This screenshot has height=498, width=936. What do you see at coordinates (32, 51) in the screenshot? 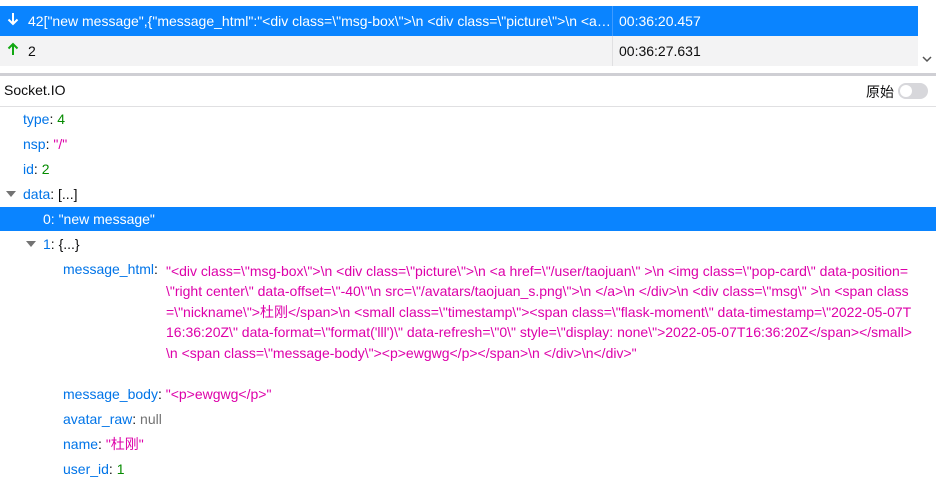
I see `message-text: 2` at bounding box center [32, 51].